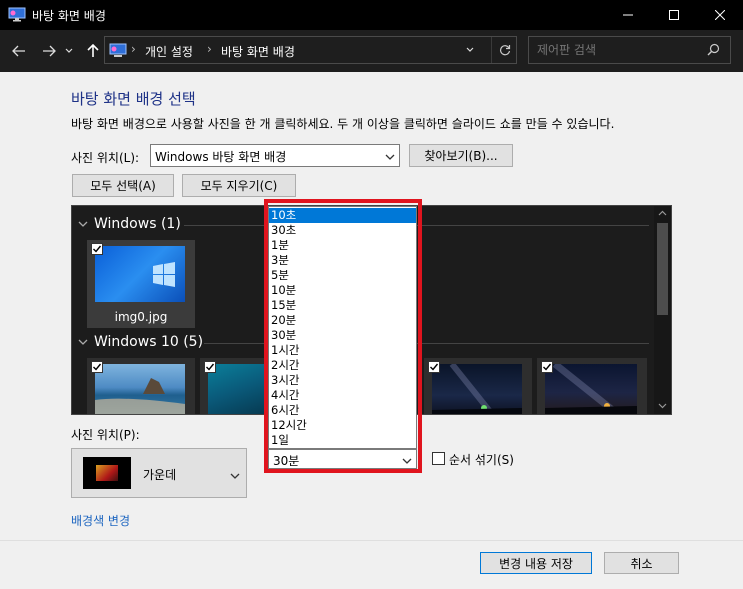 The width and height of the screenshot is (743, 589). I want to click on interval-option: 30분, so click(342, 335).